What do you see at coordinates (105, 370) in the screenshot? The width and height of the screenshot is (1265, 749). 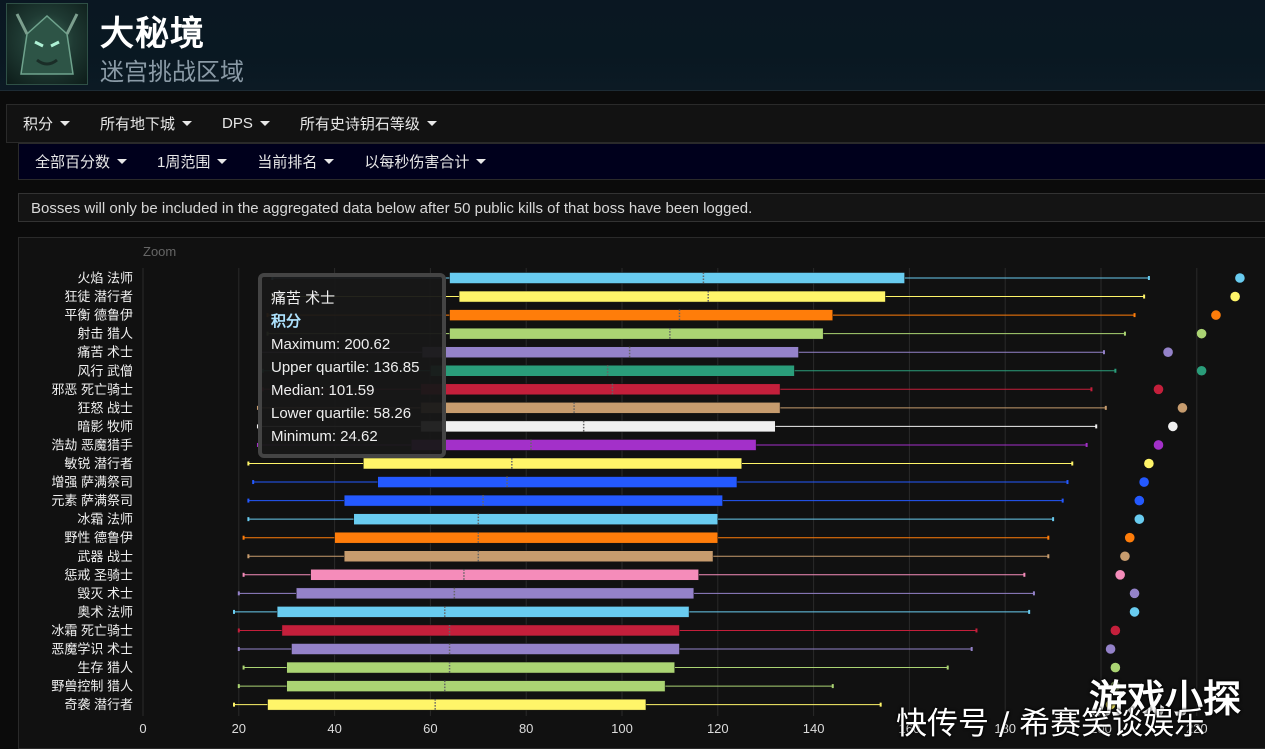 I see `y-category-label: 风行 武僧` at bounding box center [105, 370].